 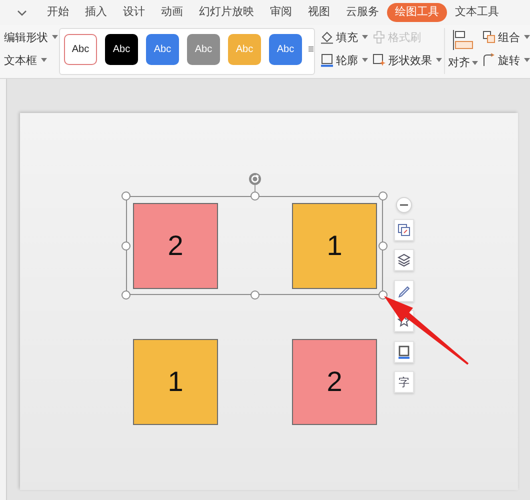 What do you see at coordinates (463, 40) in the screenshot?
I see `align-left-icon` at bounding box center [463, 40].